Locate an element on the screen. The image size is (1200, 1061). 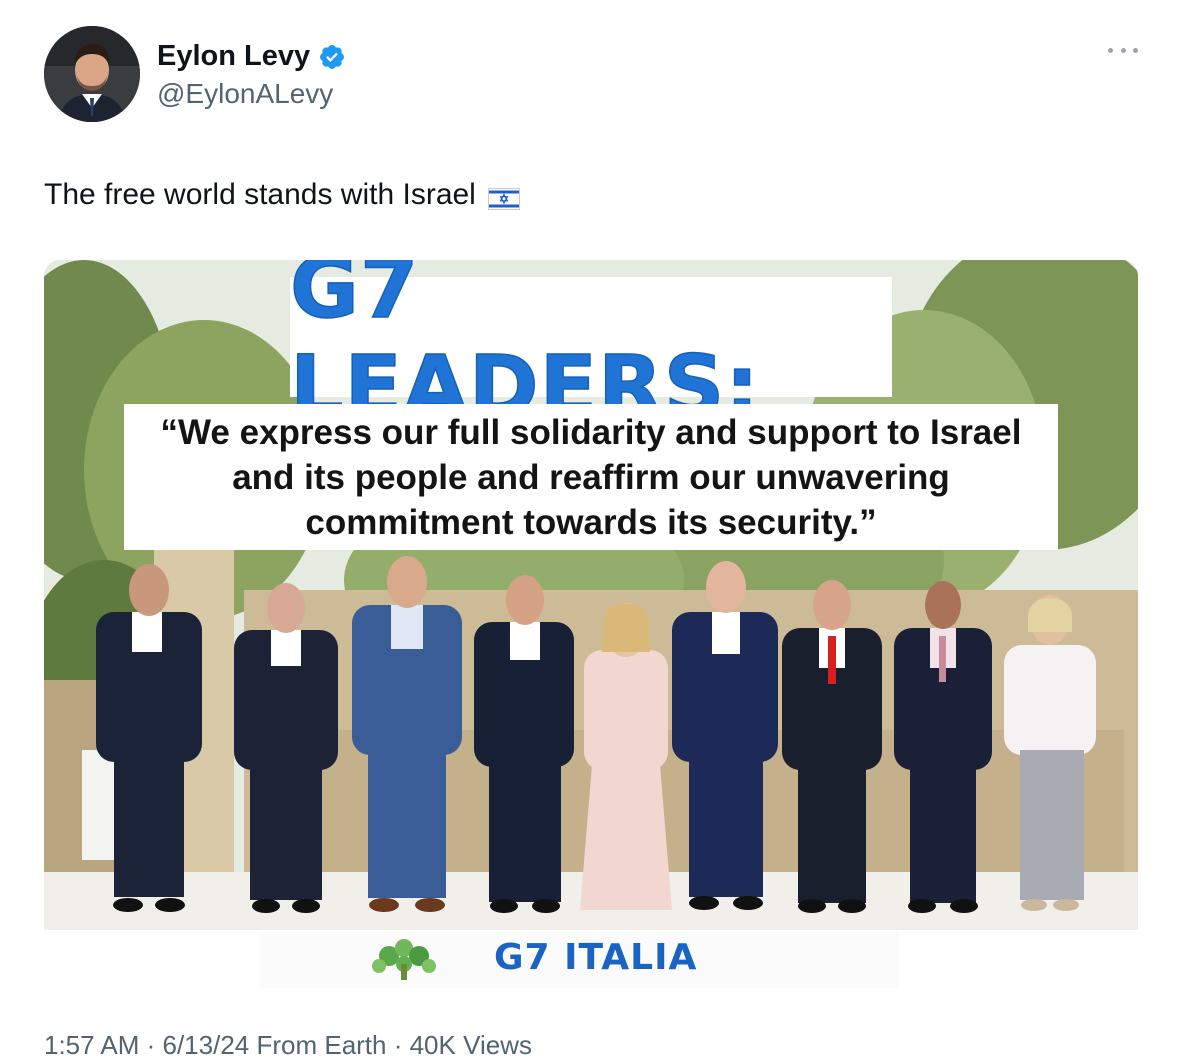
tweet-body: The free world stands with Israel is located at coordinates (260, 194).